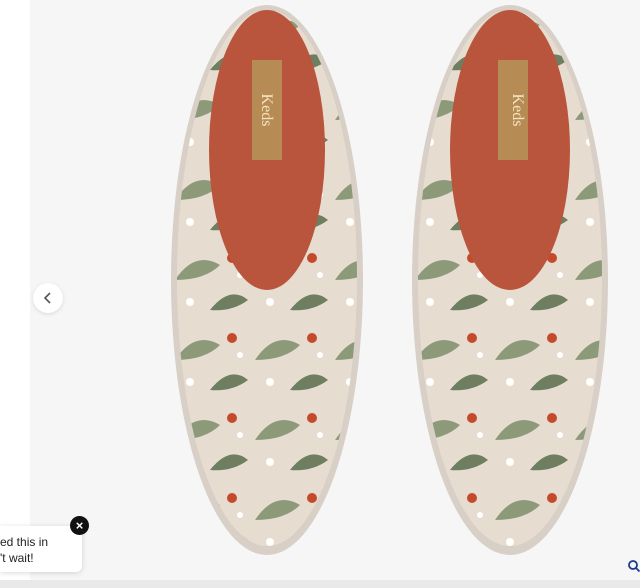 This screenshot has width=640, height=588. What do you see at coordinates (633, 566) in the screenshot?
I see `search-icon` at bounding box center [633, 566].